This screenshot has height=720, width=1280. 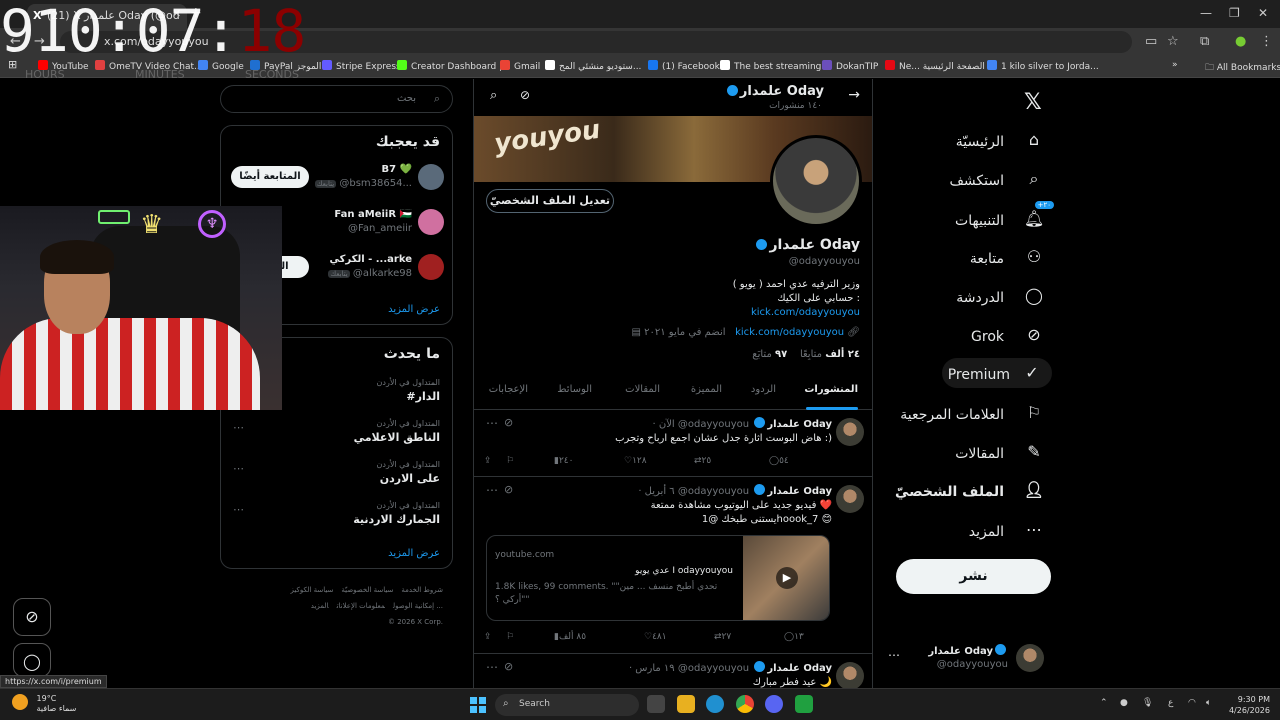 What do you see at coordinates (1249, 705) in the screenshot?
I see `taskbar-clock: 9:30 PM 4/26/2026` at bounding box center [1249, 705].